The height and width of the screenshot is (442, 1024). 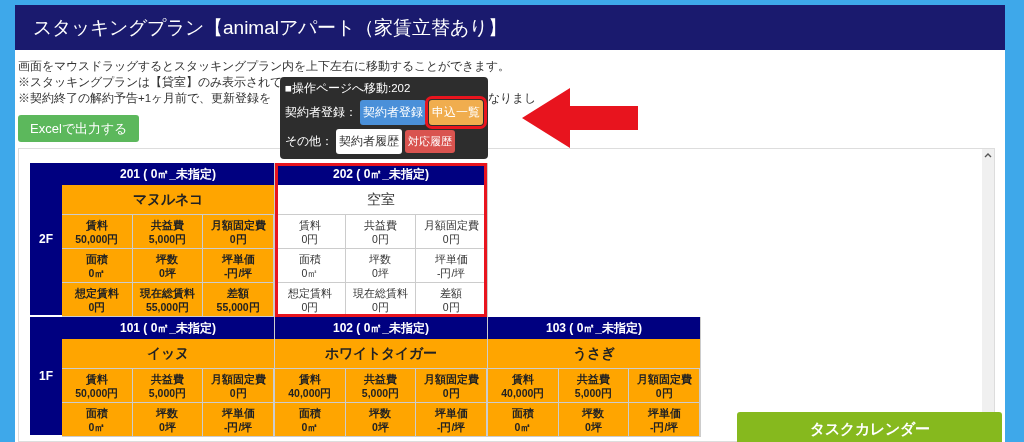 What do you see at coordinates (430, 141) in the screenshot?
I see `action-button: 対応履歴` at bounding box center [430, 141].